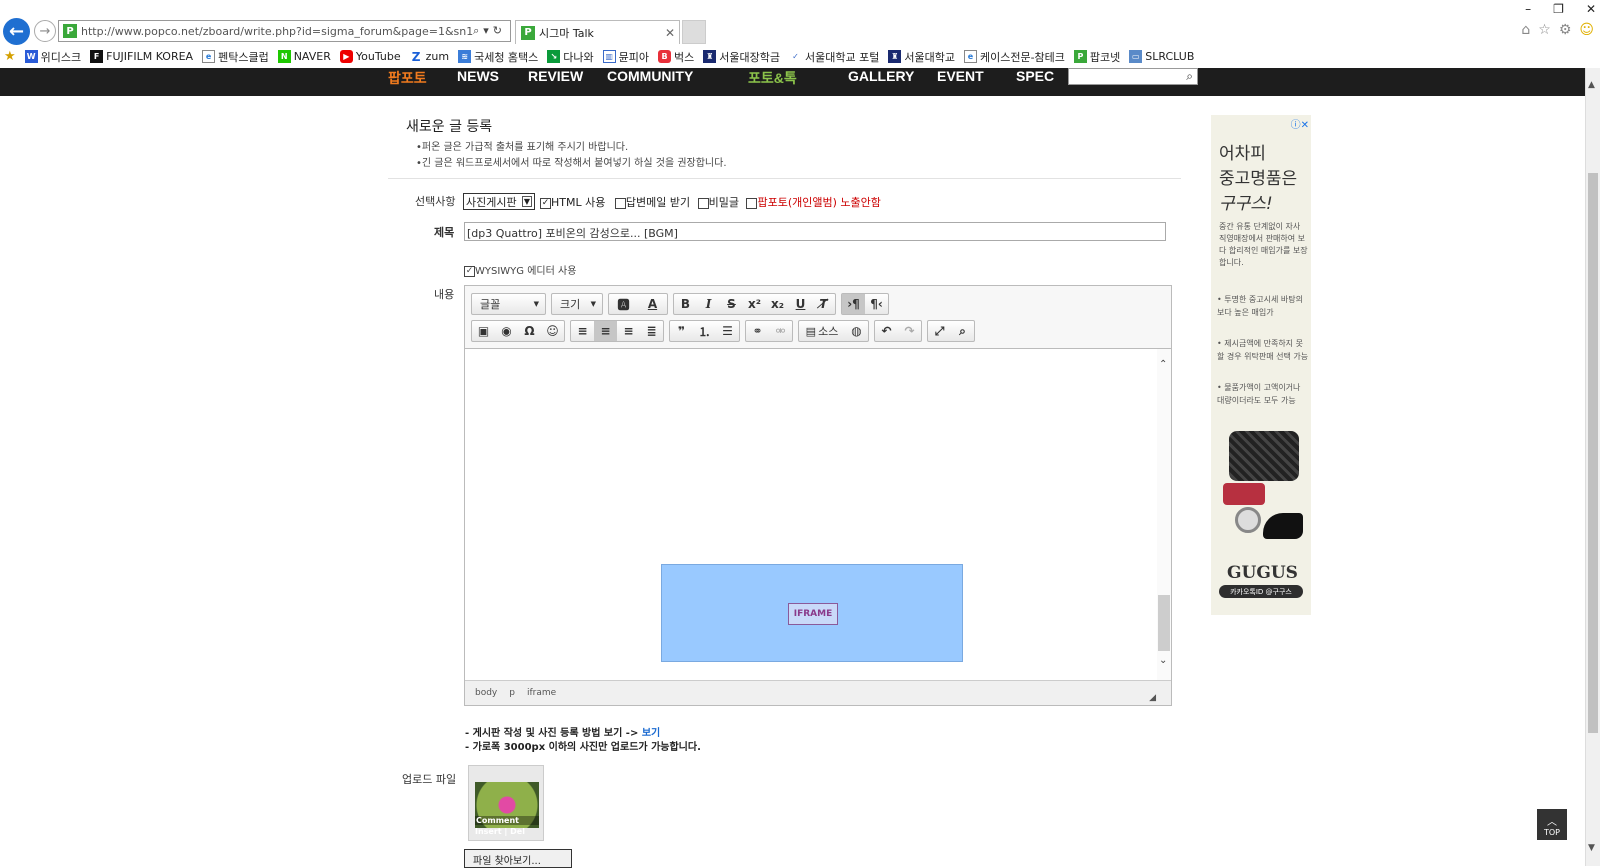  What do you see at coordinates (1164, 515) in the screenshot?
I see `editor-scrollbar: ⌃ ⌄` at bounding box center [1164, 515].